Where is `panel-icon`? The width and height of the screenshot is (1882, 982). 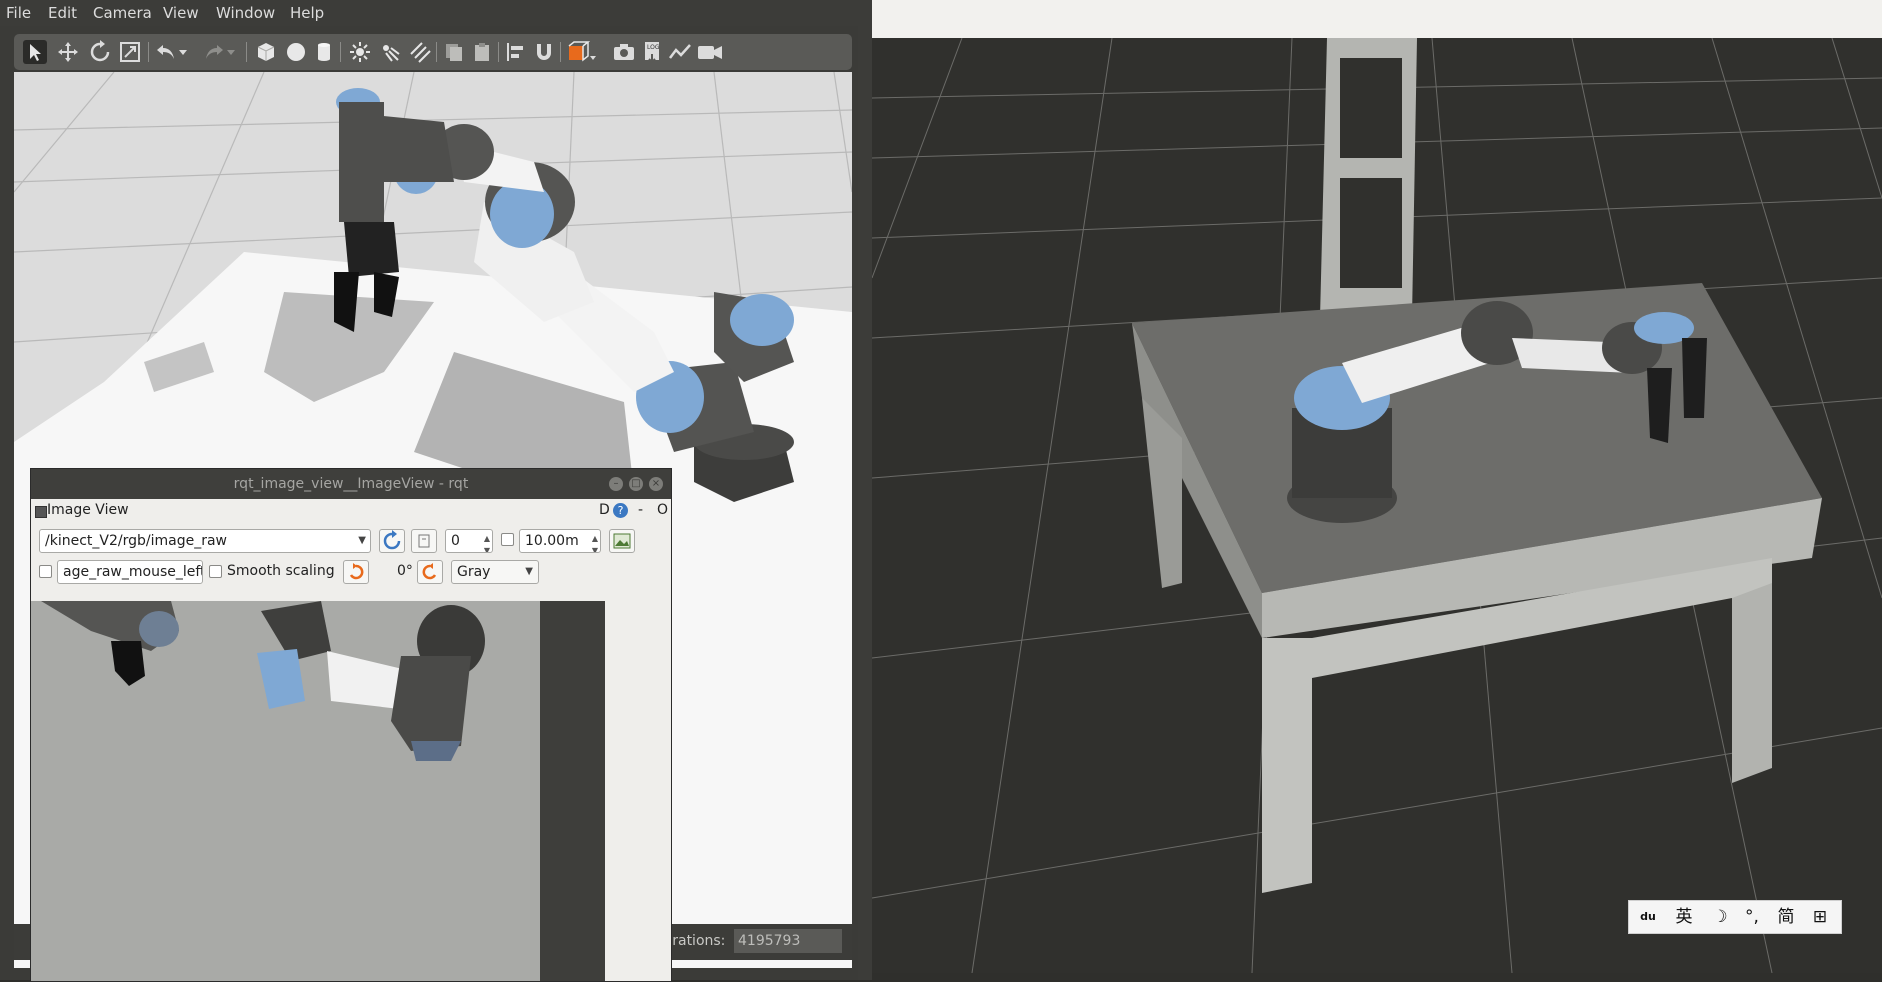
panel-icon is located at coordinates (41, 512).